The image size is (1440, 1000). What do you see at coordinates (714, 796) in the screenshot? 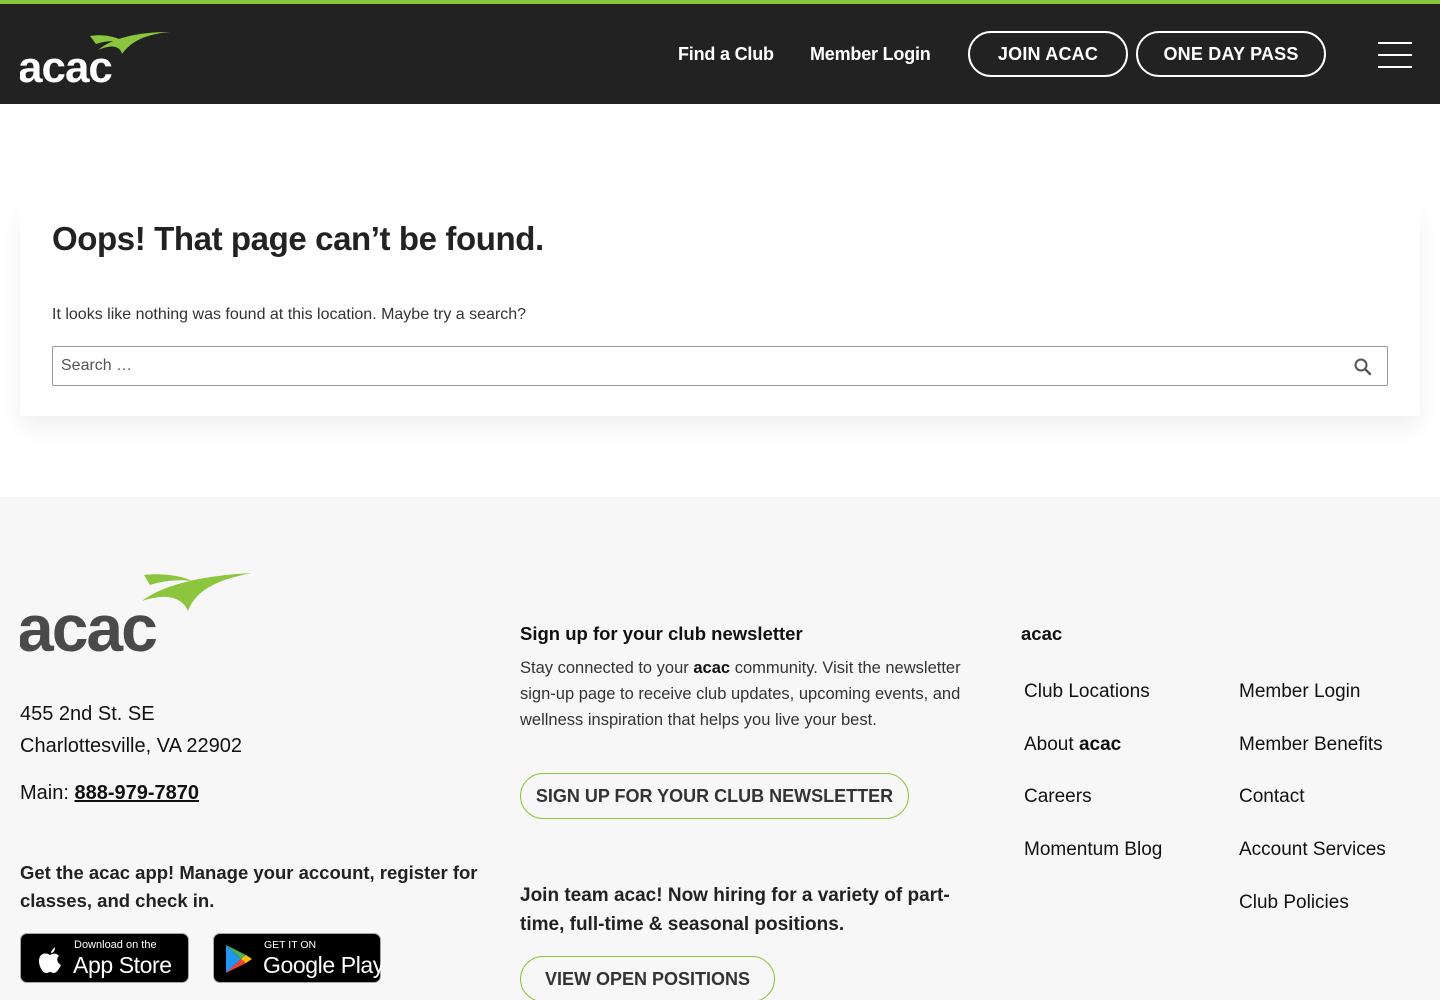
I see `newsletter-signup-button: SIGN UP FOR YOUR CLUB NEWSLETTER` at bounding box center [714, 796].